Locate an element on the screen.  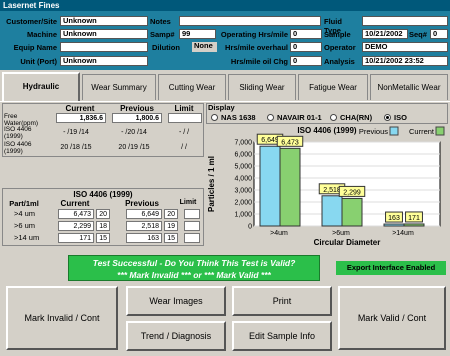
count-row-previous-code: 20 is located at coordinates (171, 214).